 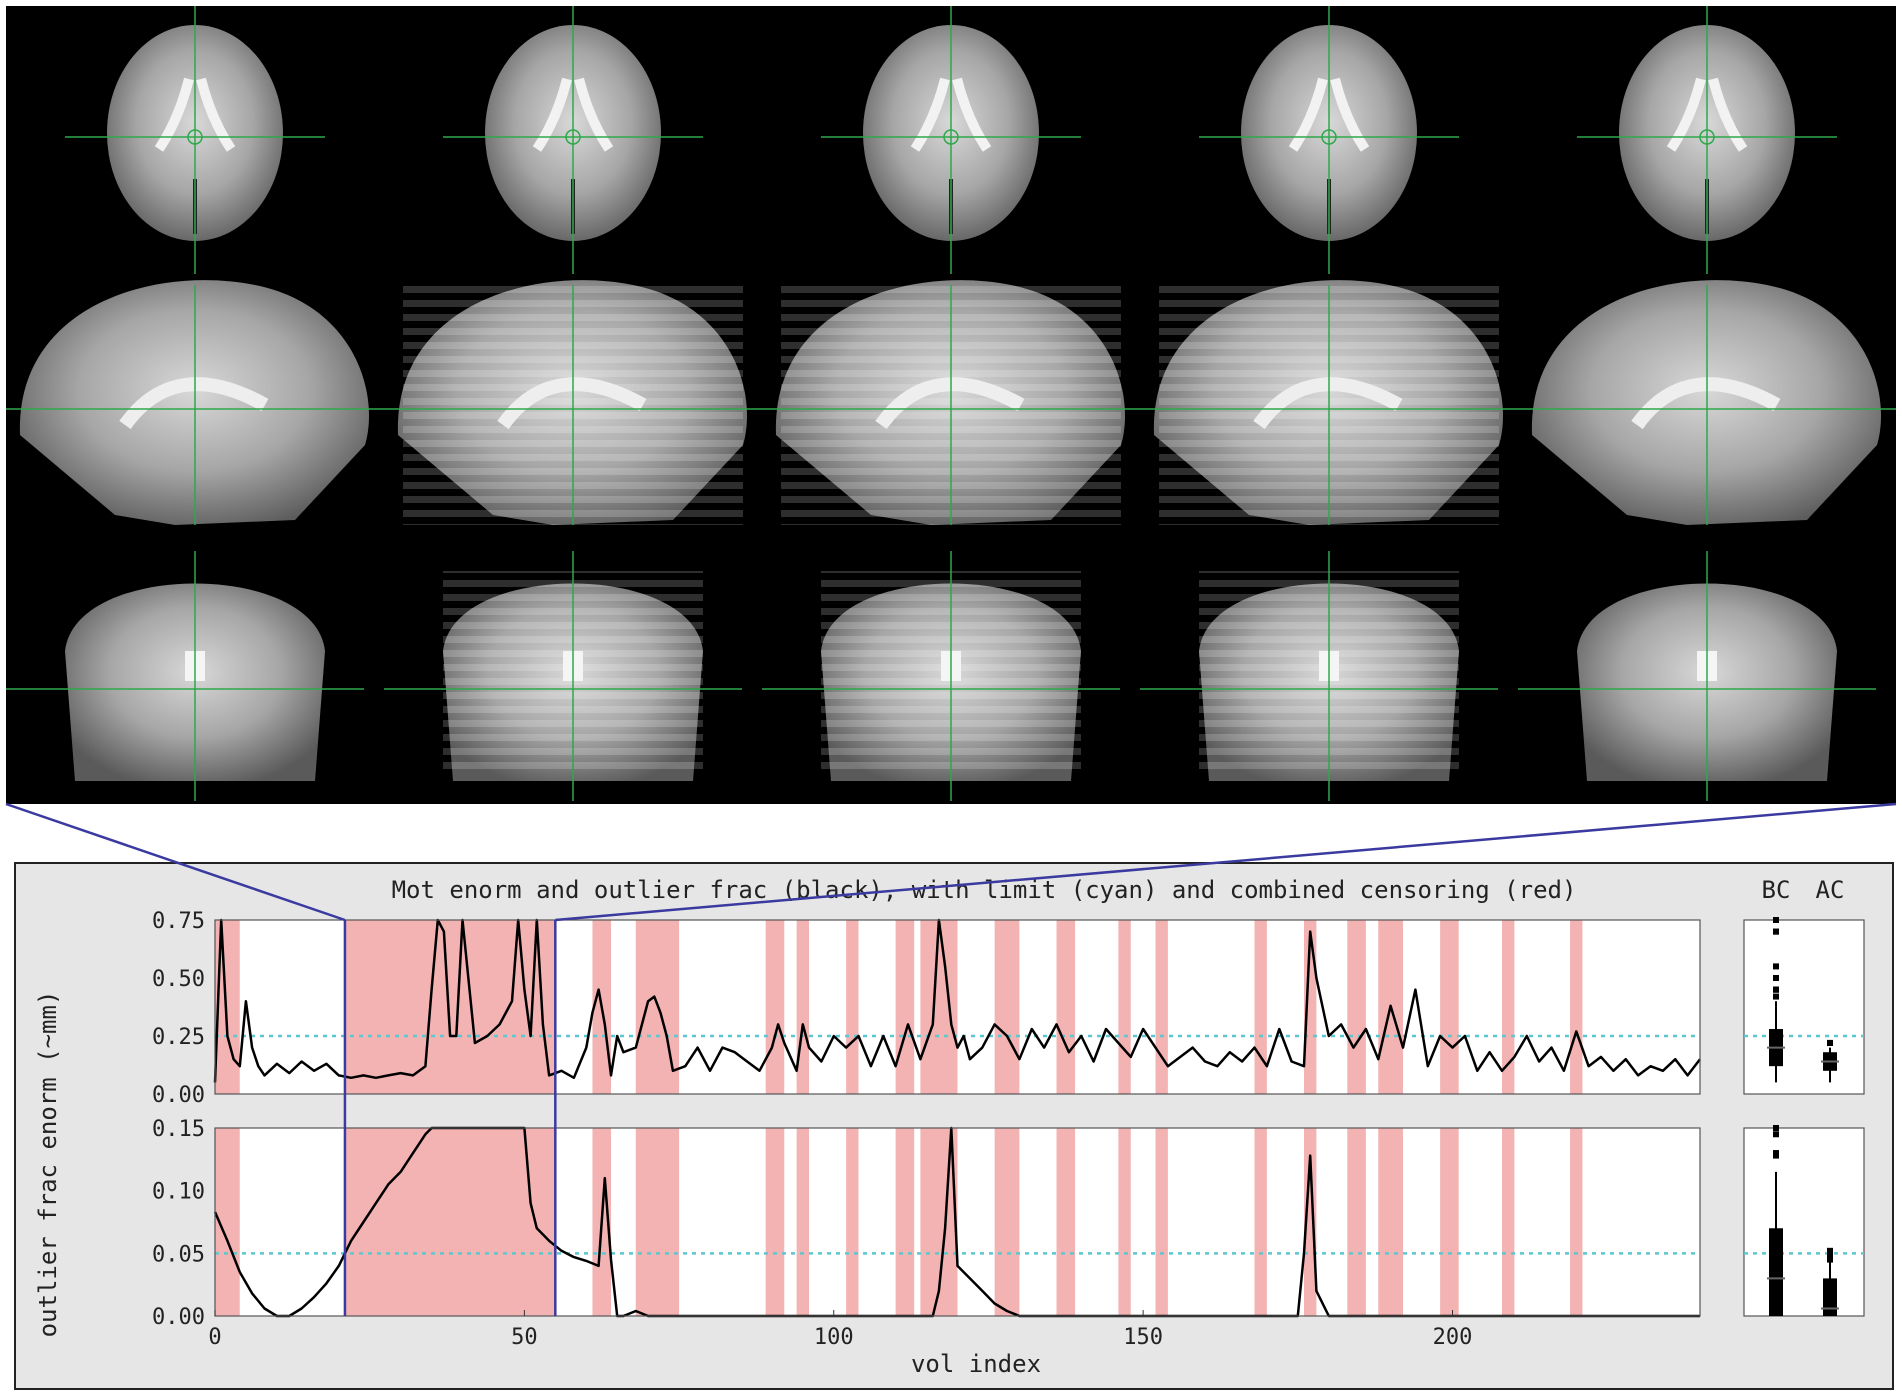 I want to click on ac-box, so click(x=1830, y=1297).